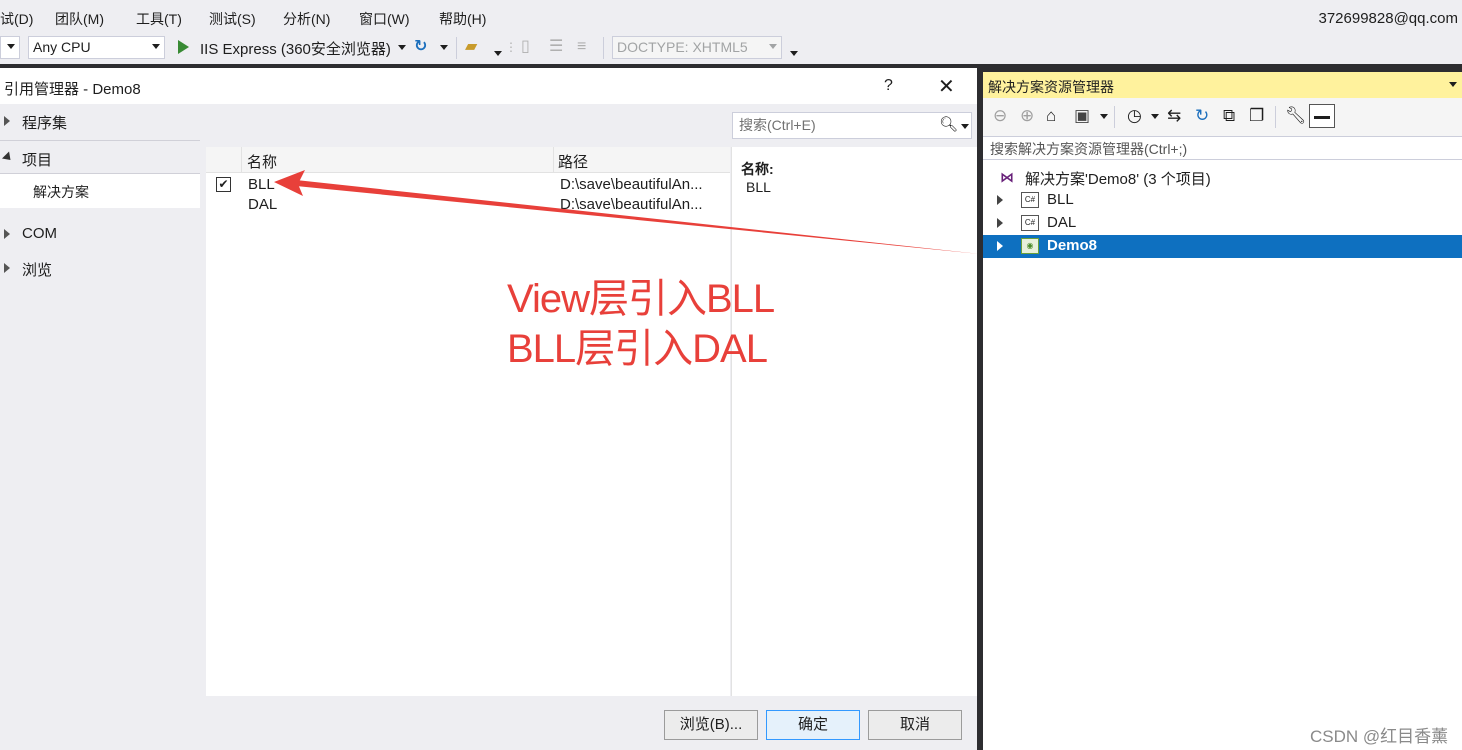  I want to click on tree-item-dal: C# DAL, so click(1222, 223).